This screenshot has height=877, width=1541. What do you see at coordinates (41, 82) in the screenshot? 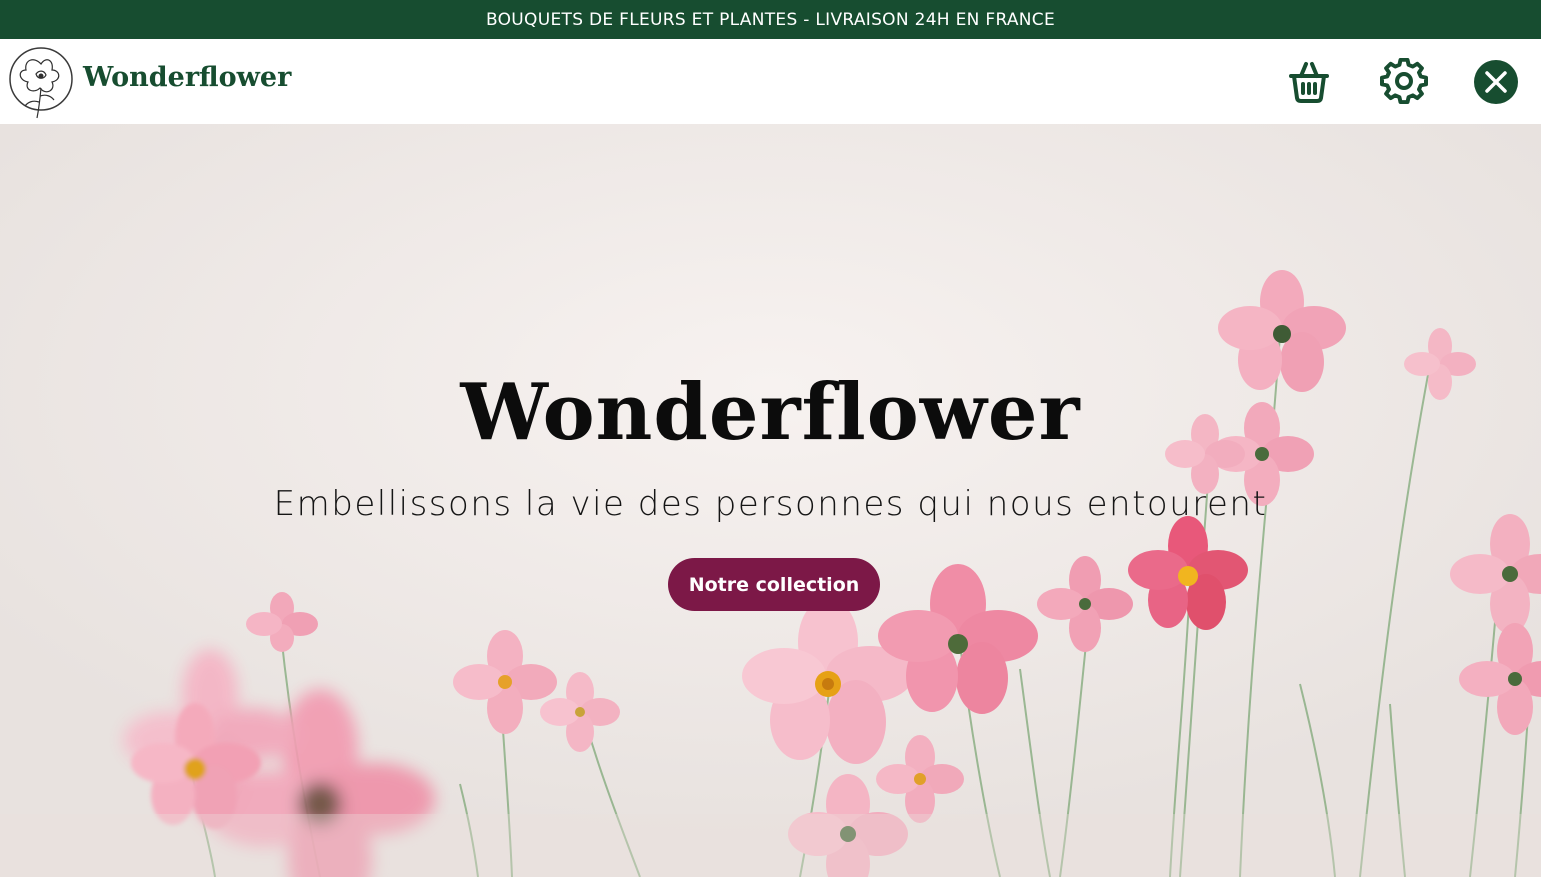
I see `flower-logo-icon` at bounding box center [41, 82].